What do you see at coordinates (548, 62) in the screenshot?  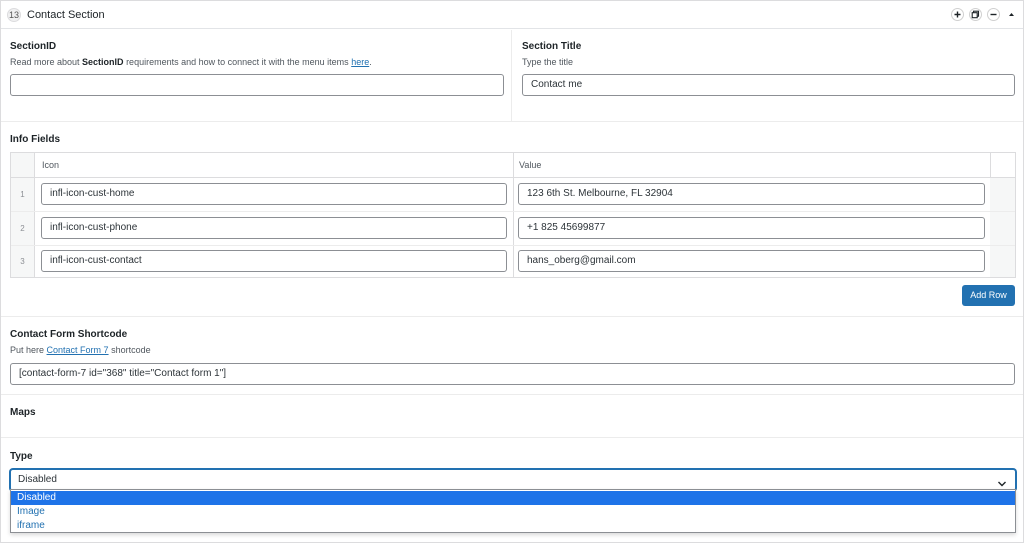 I see `section-title-description: Type the title` at bounding box center [548, 62].